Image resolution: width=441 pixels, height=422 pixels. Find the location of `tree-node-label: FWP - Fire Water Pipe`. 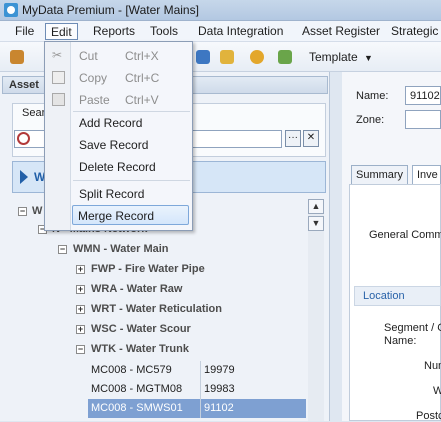

tree-node-label: FWP - Fire Water Pipe is located at coordinates (148, 269).